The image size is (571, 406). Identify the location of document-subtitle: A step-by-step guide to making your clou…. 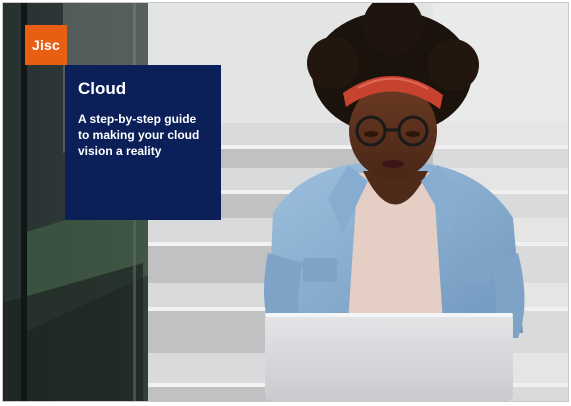
(139, 135).